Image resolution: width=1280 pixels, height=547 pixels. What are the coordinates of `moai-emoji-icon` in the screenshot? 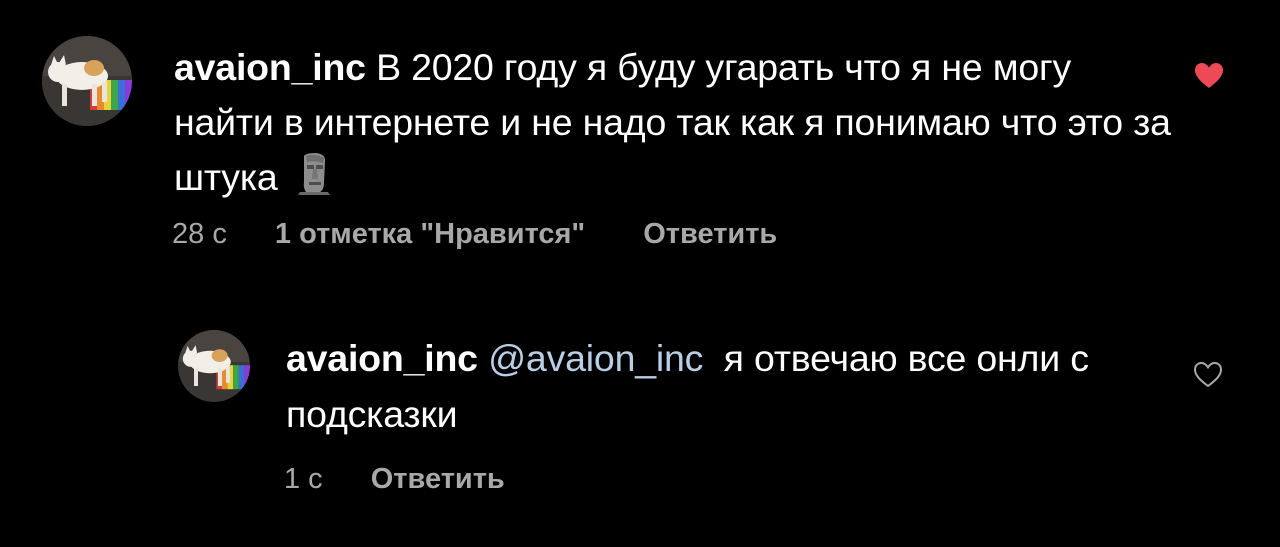 It's located at (314, 174).